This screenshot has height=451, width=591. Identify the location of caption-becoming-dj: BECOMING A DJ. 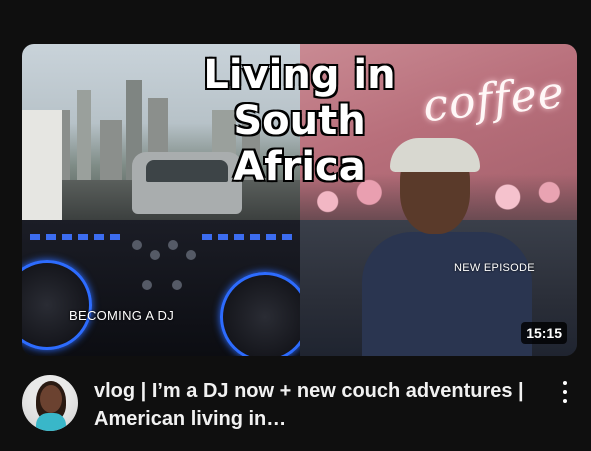
(122, 315).